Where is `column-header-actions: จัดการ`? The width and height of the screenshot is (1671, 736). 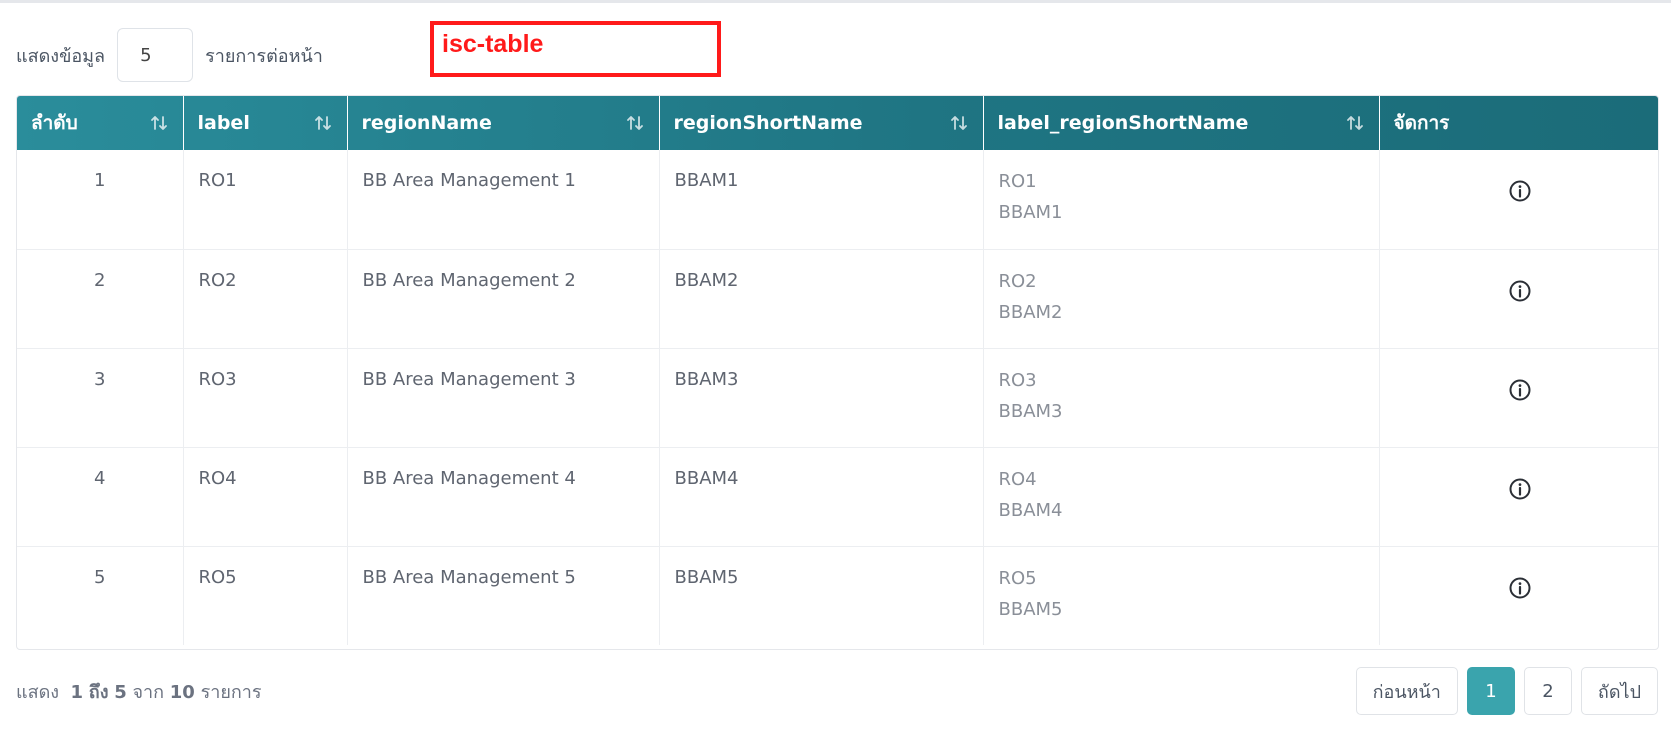 column-header-actions: จัดการ is located at coordinates (1518, 123).